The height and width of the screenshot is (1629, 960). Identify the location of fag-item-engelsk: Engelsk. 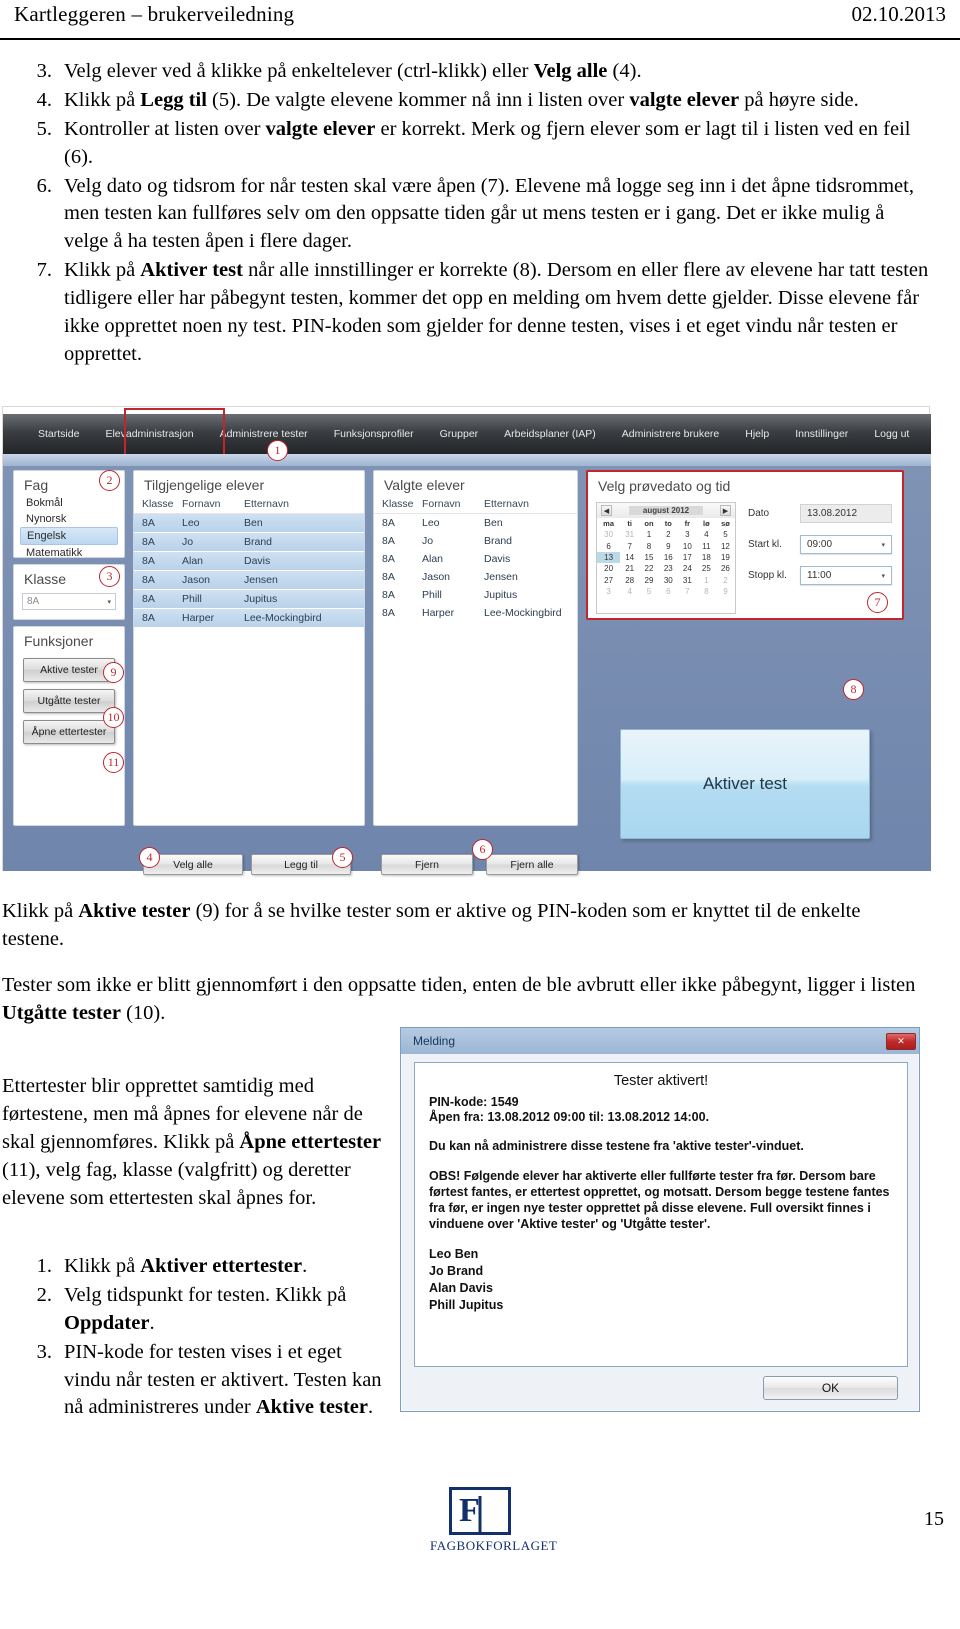
(69, 536).